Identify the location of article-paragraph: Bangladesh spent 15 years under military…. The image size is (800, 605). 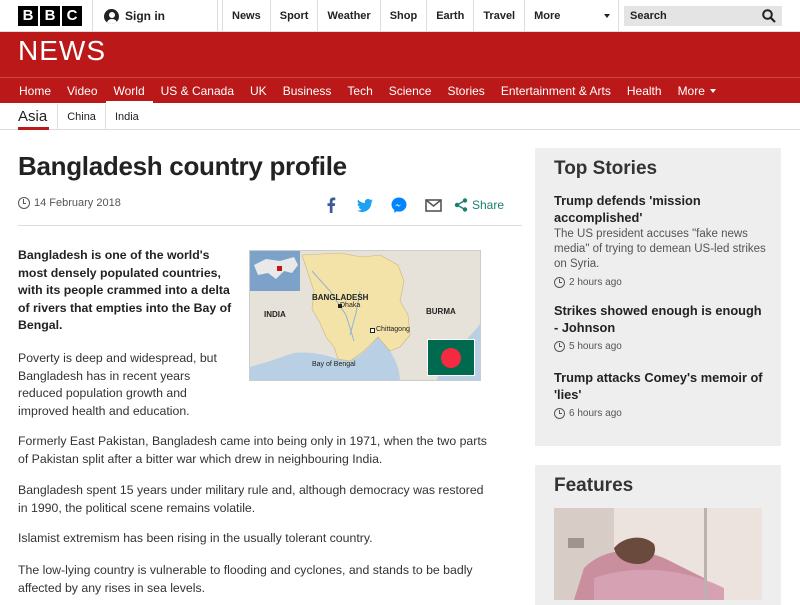
(251, 499).